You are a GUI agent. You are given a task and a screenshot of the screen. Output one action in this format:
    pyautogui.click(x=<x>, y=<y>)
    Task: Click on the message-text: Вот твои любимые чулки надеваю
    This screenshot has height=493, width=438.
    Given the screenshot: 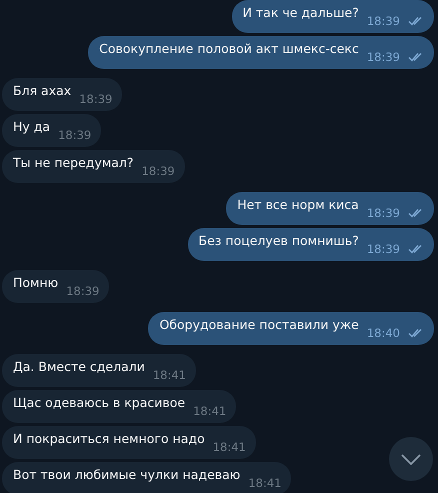 What is the action you would take?
    pyautogui.click(x=126, y=475)
    